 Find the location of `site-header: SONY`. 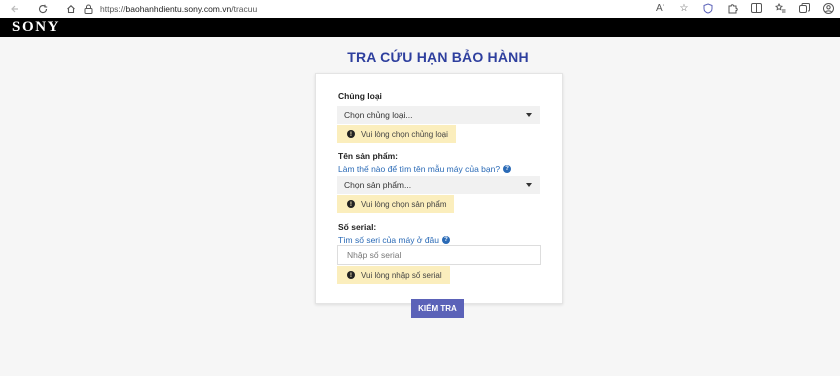

site-header: SONY is located at coordinates (420, 27).